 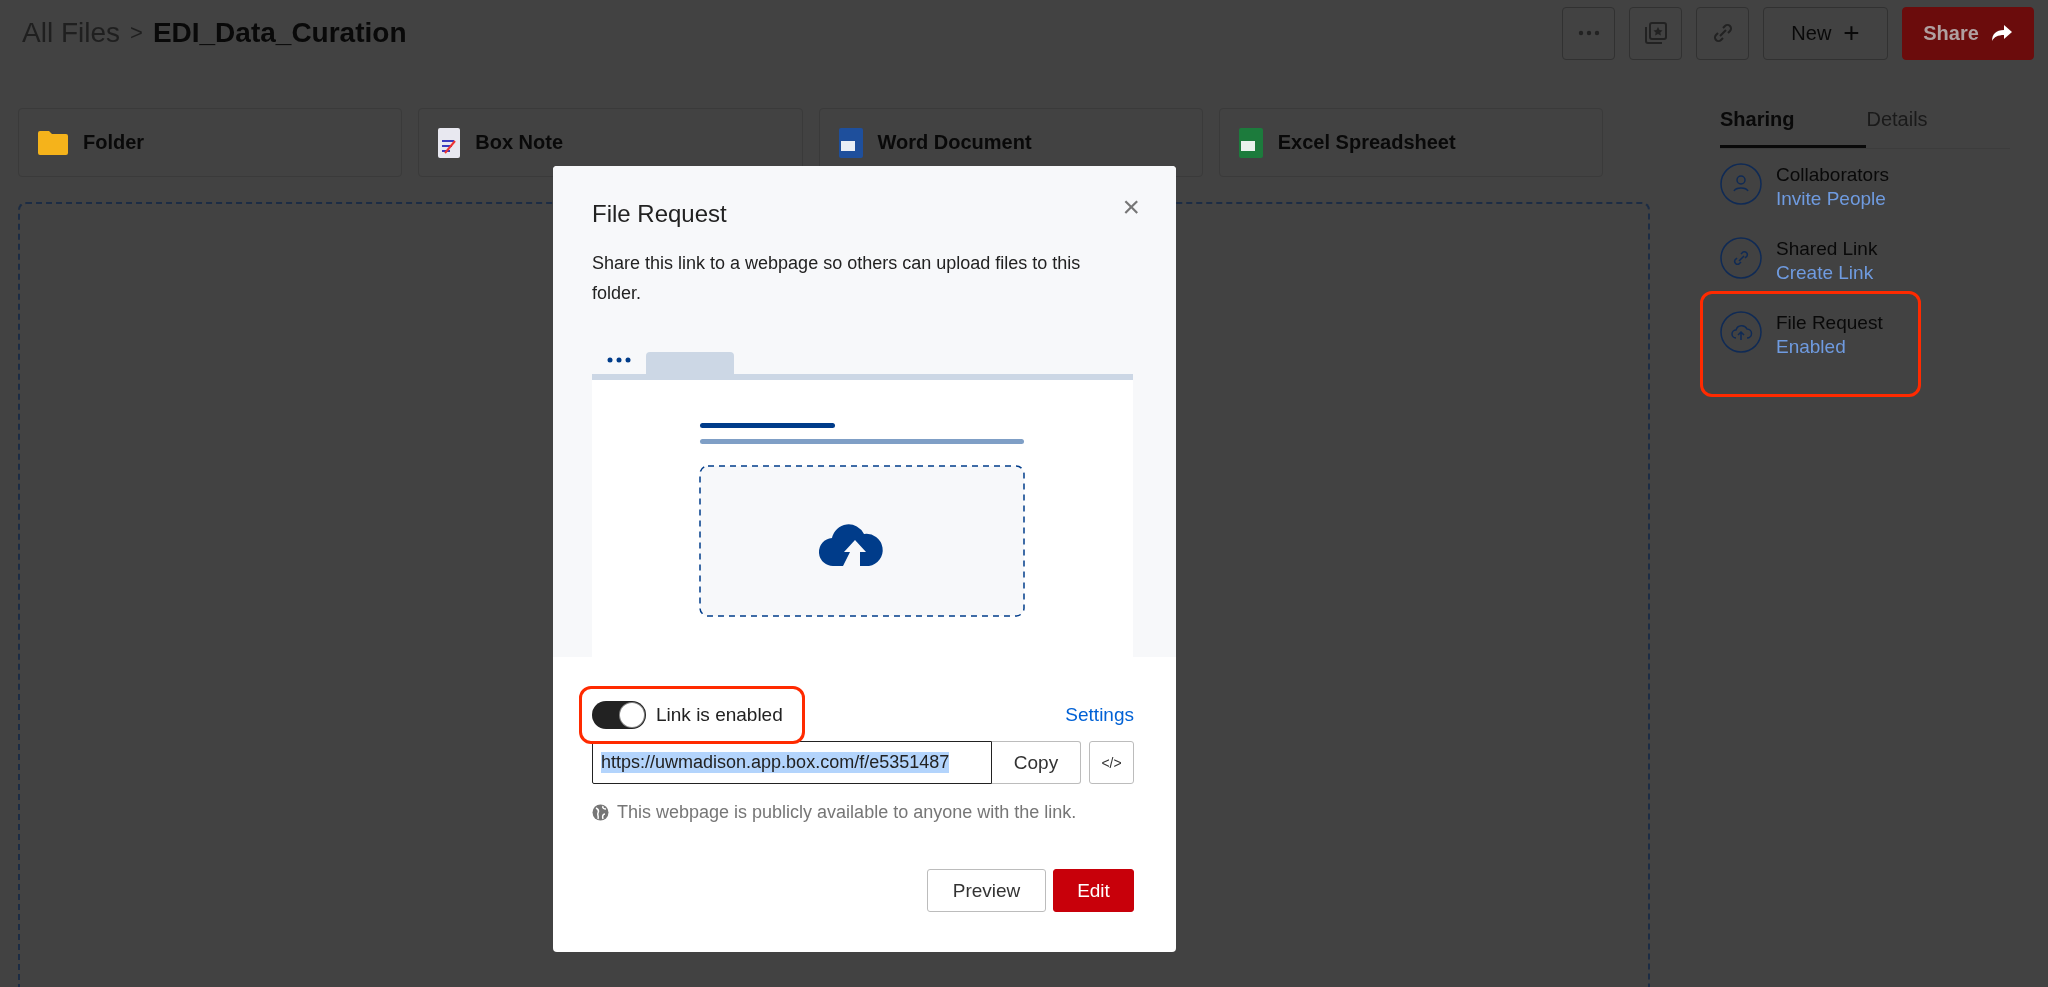 What do you see at coordinates (1968, 33) in the screenshot?
I see `share-button: Share` at bounding box center [1968, 33].